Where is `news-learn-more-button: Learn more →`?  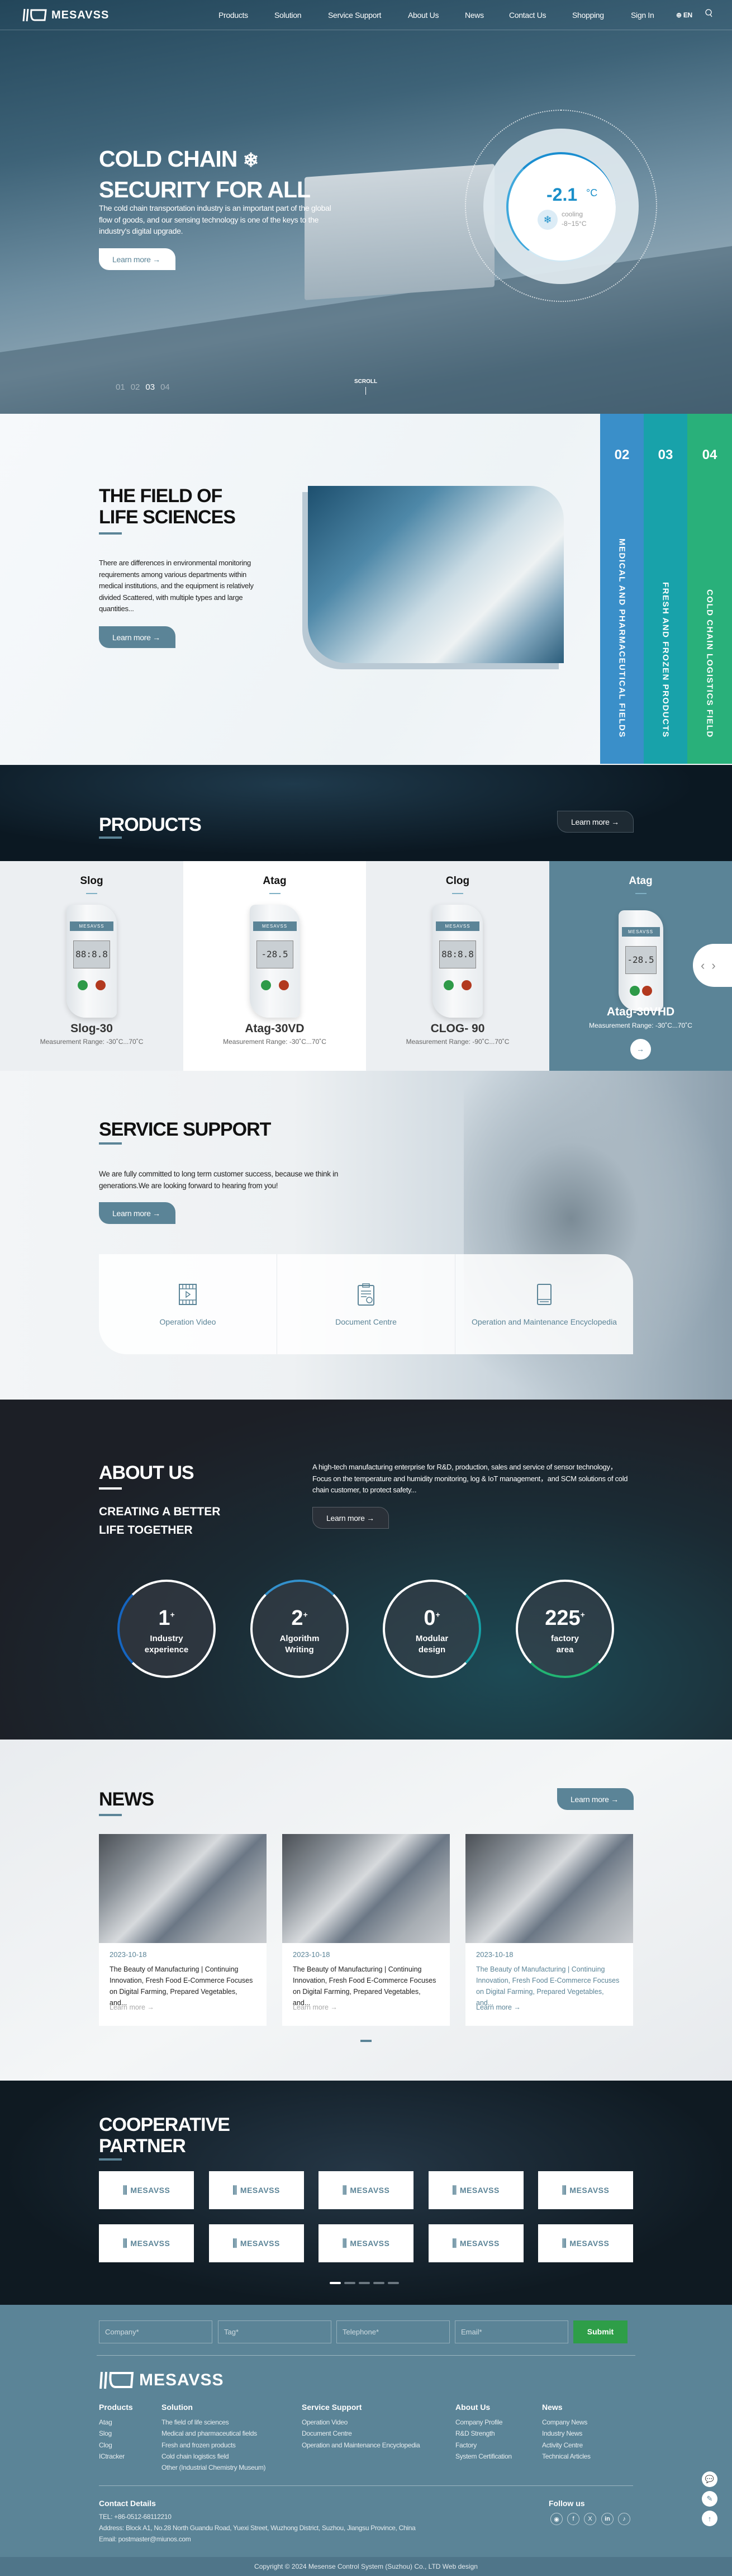
news-learn-more-button: Learn more → is located at coordinates (596, 1799).